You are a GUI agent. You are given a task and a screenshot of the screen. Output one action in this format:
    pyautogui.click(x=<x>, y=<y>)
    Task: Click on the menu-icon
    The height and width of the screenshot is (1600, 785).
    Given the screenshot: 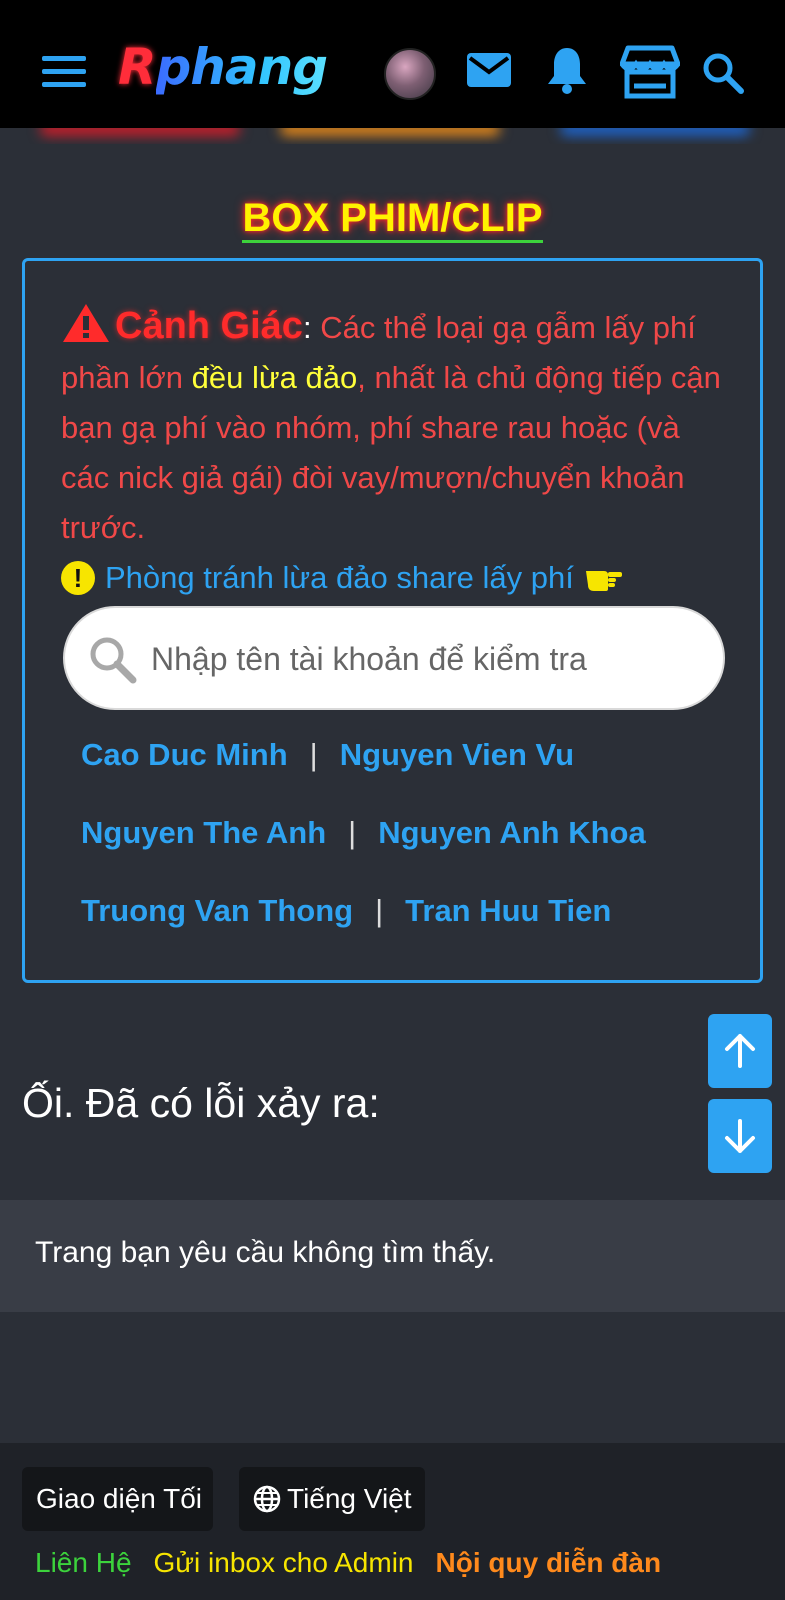 What is the action you would take?
    pyautogui.click(x=64, y=73)
    